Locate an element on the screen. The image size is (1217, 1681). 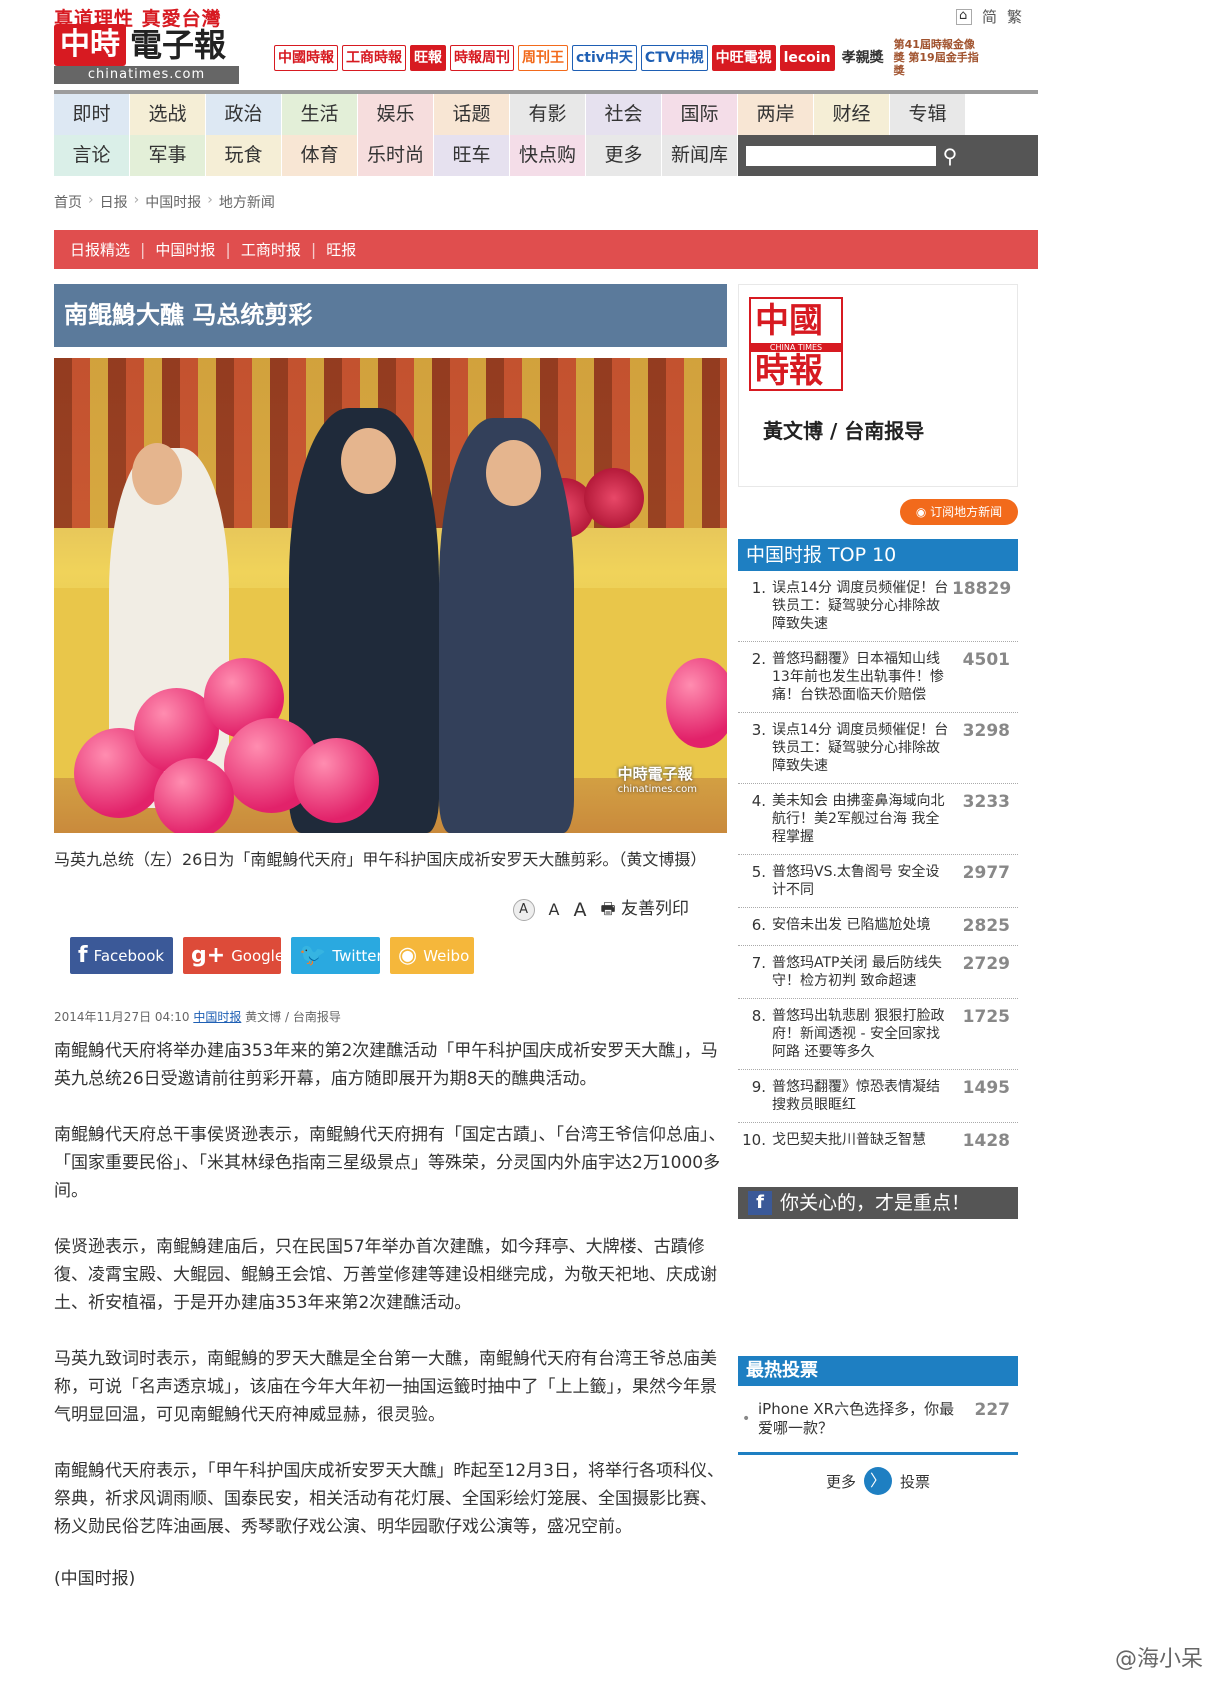
vote-item: iPhone XR六色选择多，你最爱哪一款？ 227 is located at coordinates (878, 1420).